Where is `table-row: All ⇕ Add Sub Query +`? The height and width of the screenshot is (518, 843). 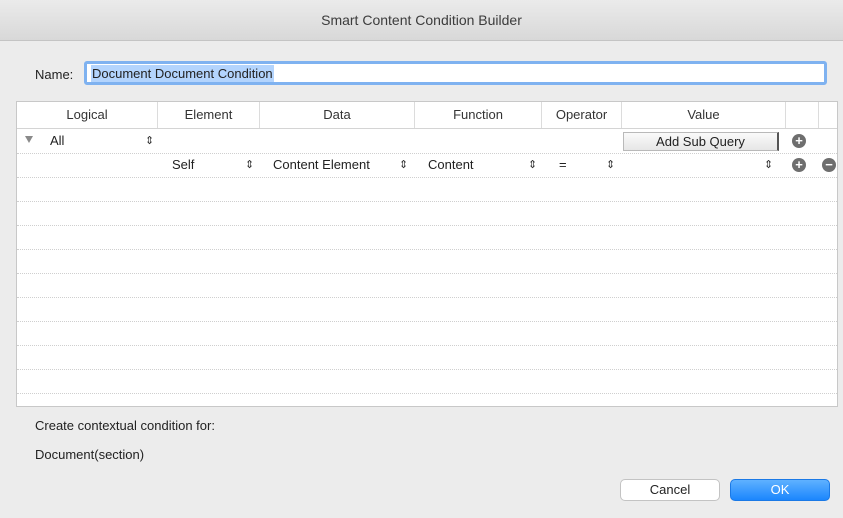
table-row: All ⇕ Add Sub Query + is located at coordinates (427, 141).